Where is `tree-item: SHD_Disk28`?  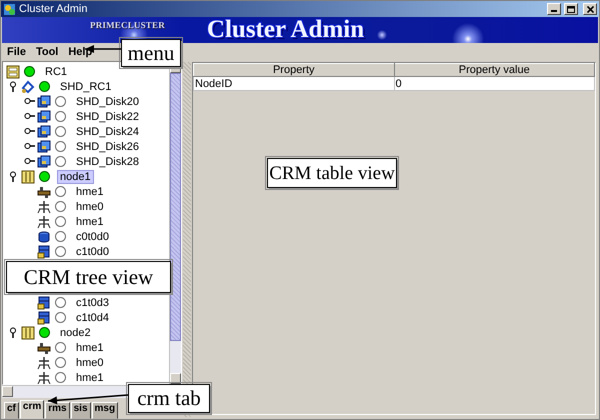 tree-item: SHD_Disk28 is located at coordinates (107, 161).